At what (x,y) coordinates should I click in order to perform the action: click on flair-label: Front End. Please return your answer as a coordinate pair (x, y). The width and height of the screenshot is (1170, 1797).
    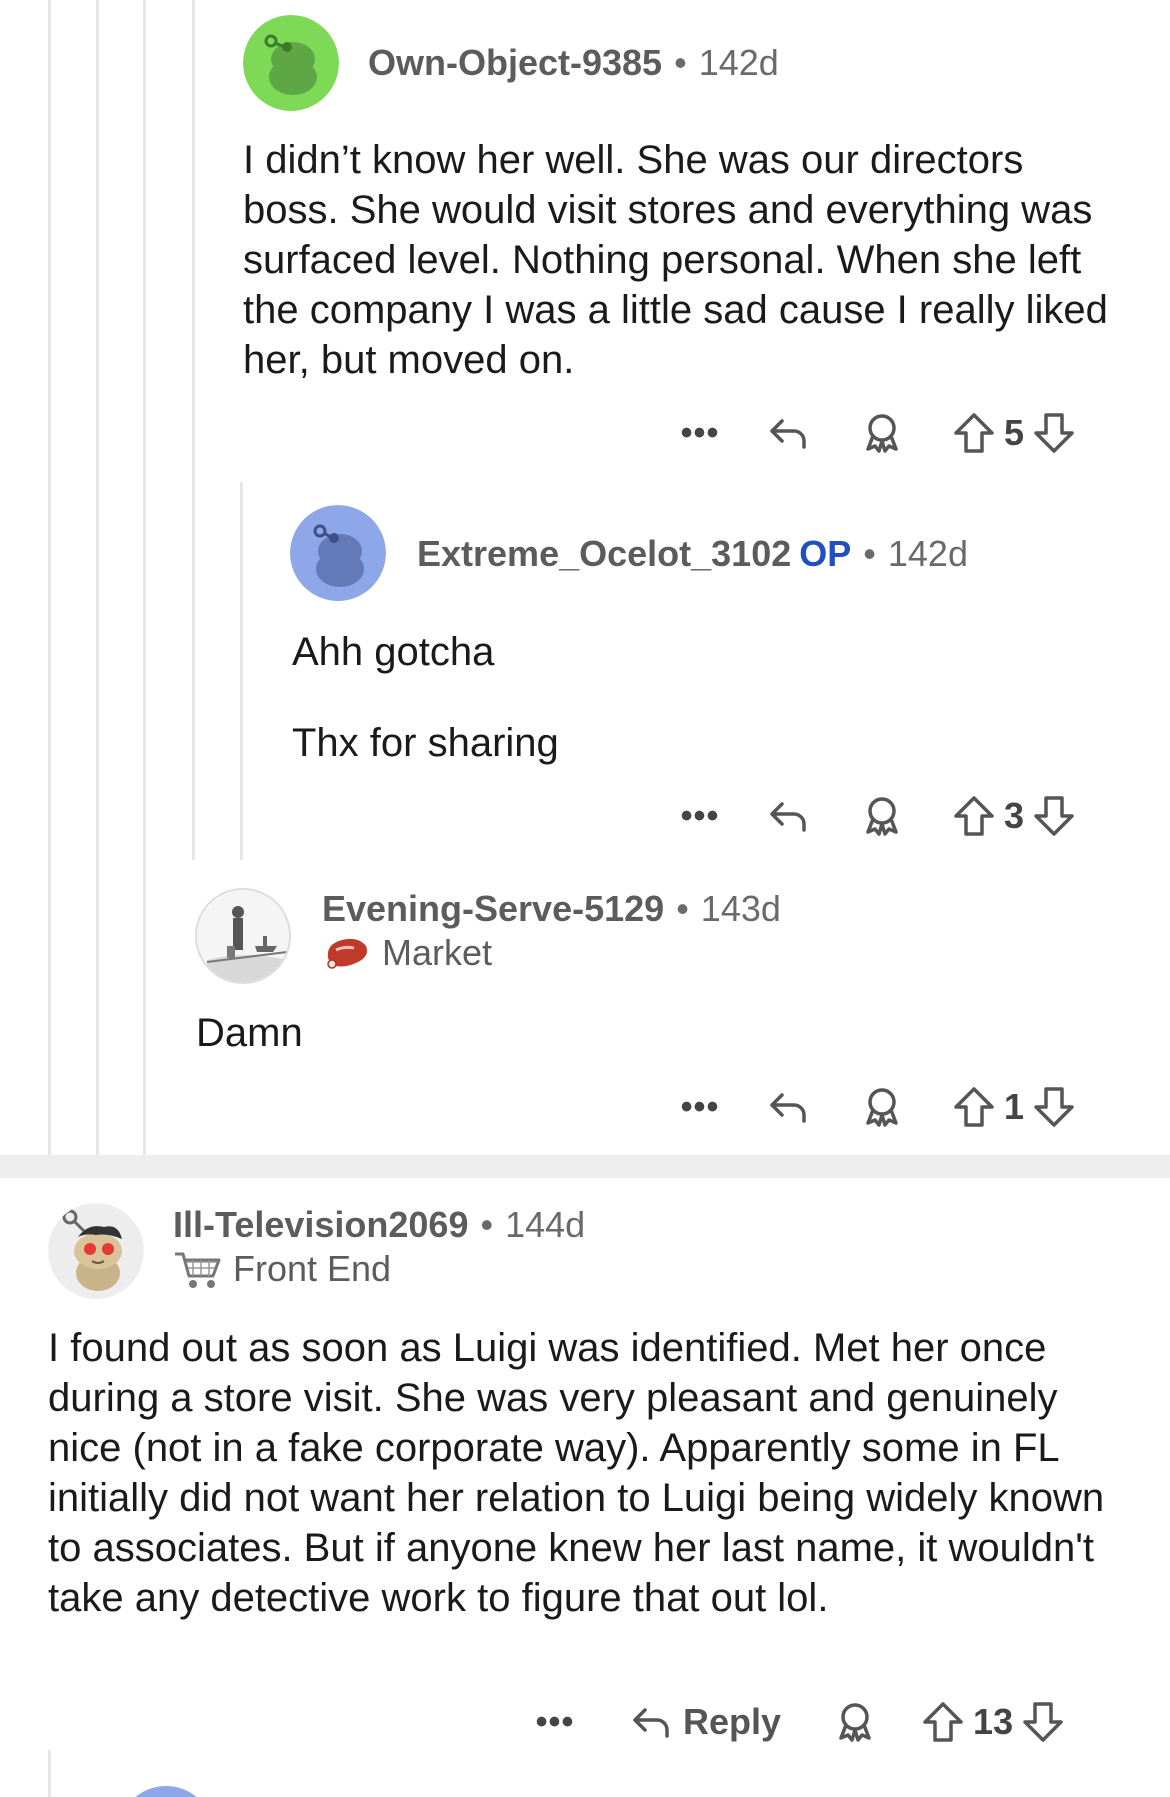
    Looking at the image, I should click on (312, 1268).